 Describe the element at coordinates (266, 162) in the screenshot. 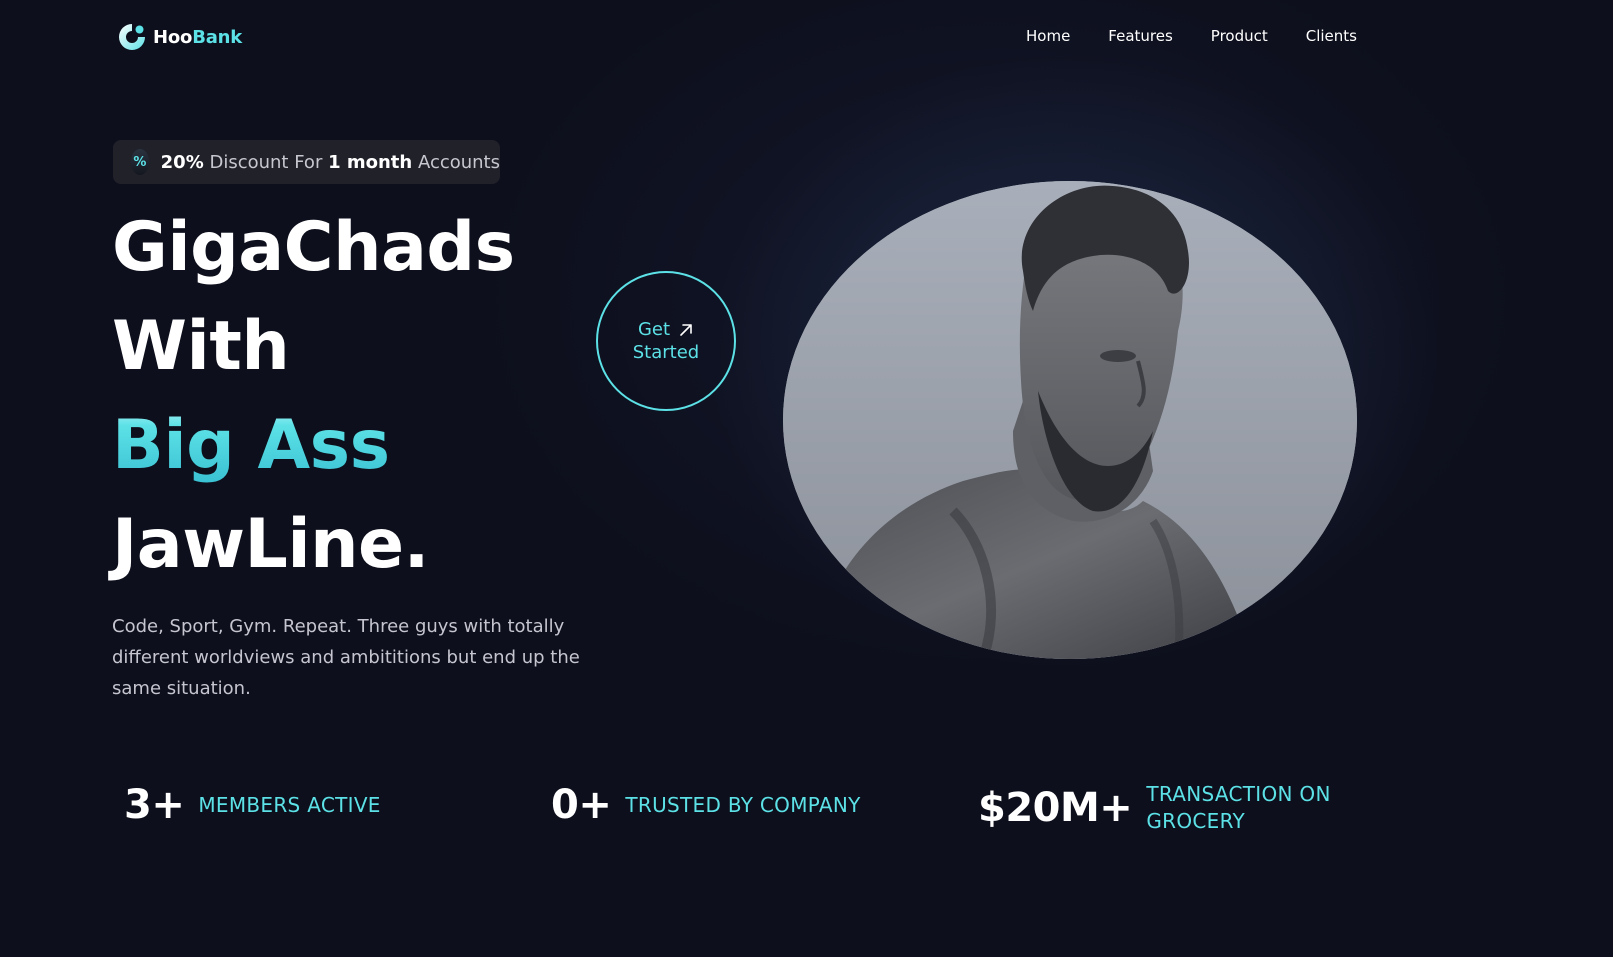

I see `discount-mid: Discount For` at that location.